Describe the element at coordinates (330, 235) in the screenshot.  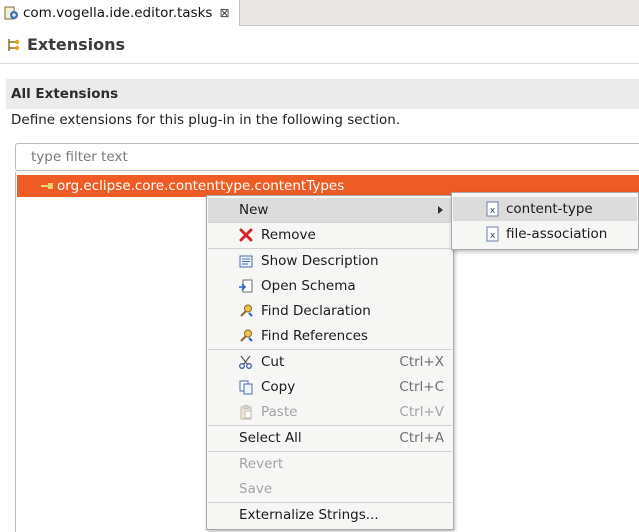
I see `menu-item-remove: Remove` at that location.